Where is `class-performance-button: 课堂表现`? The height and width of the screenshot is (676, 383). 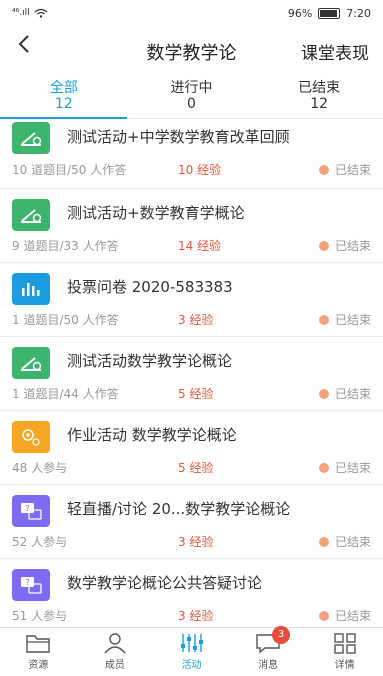
class-performance-button: 课堂表现 is located at coordinates (335, 51).